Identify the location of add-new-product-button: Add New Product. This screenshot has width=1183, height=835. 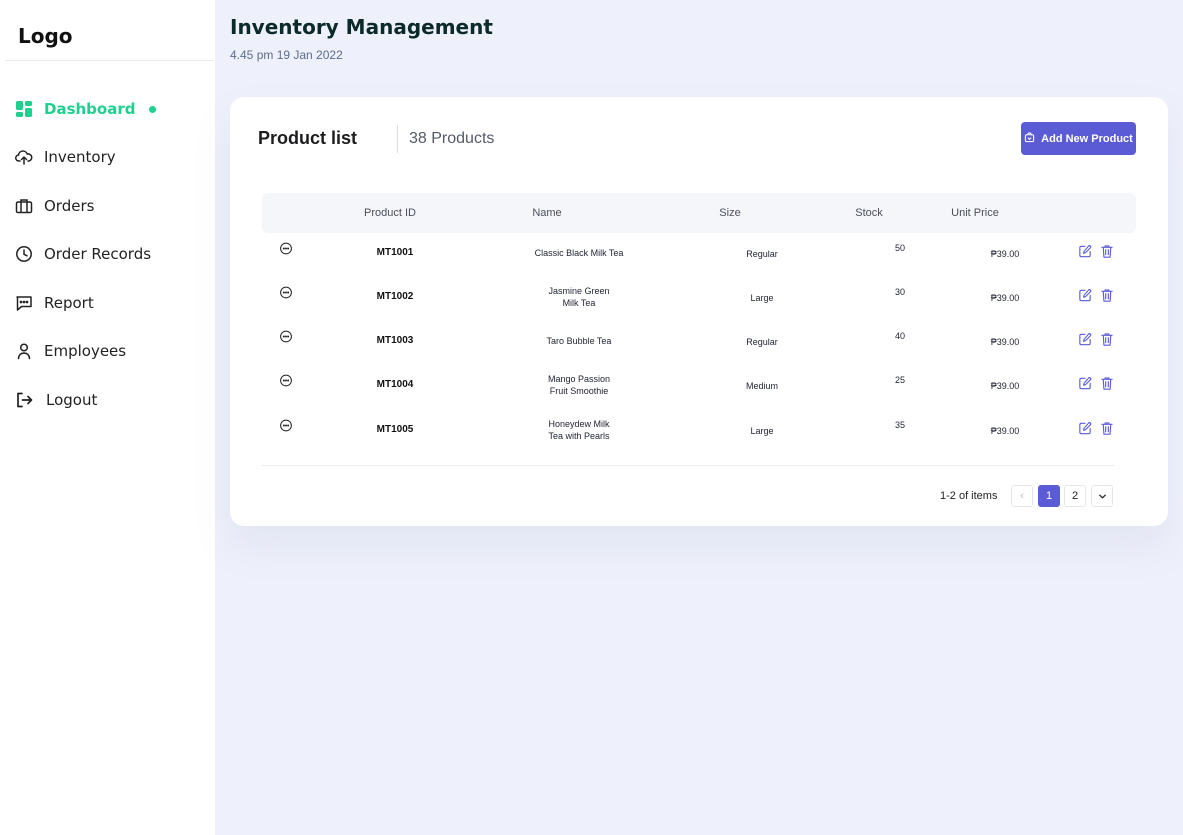
(1078, 138).